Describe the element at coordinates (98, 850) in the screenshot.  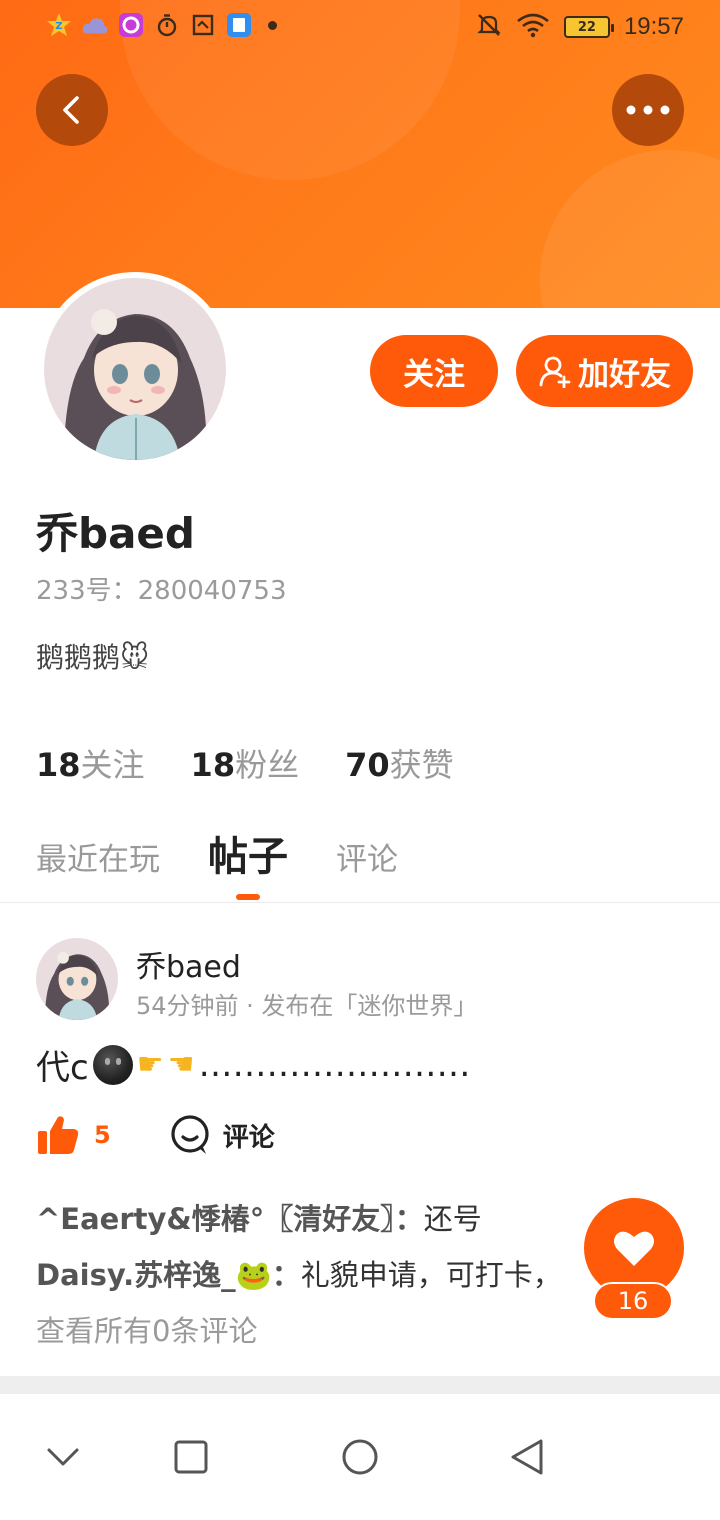
I see `tab-recent-games: 最近在玩` at that location.